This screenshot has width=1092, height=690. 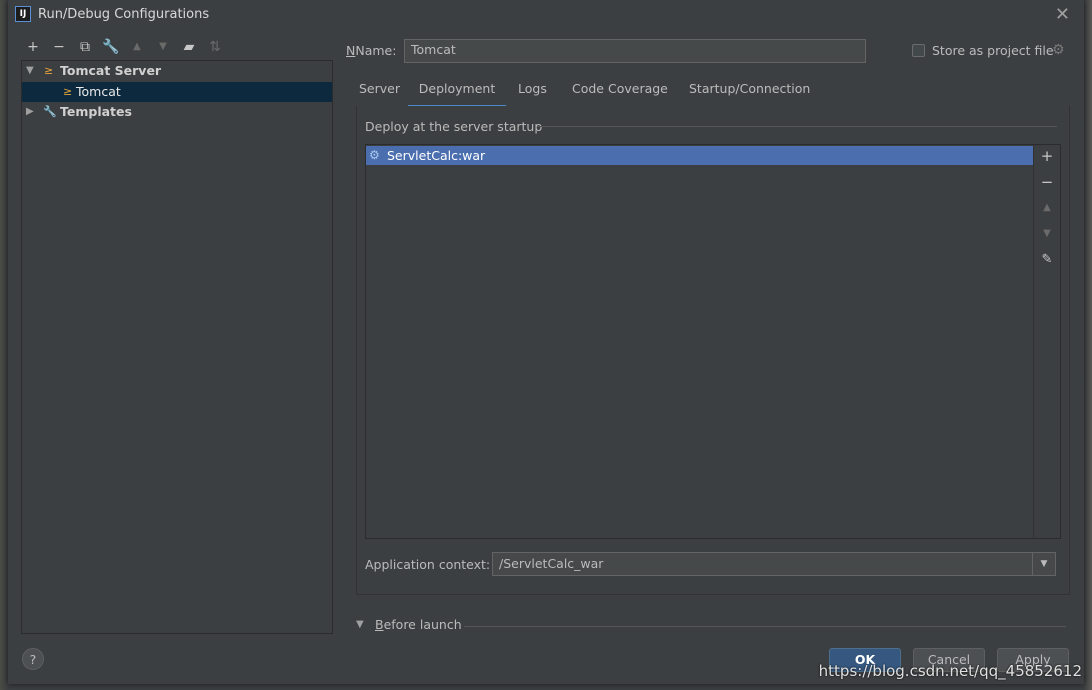 I want to click on new-folder-icon: ▰, so click(x=189, y=47).